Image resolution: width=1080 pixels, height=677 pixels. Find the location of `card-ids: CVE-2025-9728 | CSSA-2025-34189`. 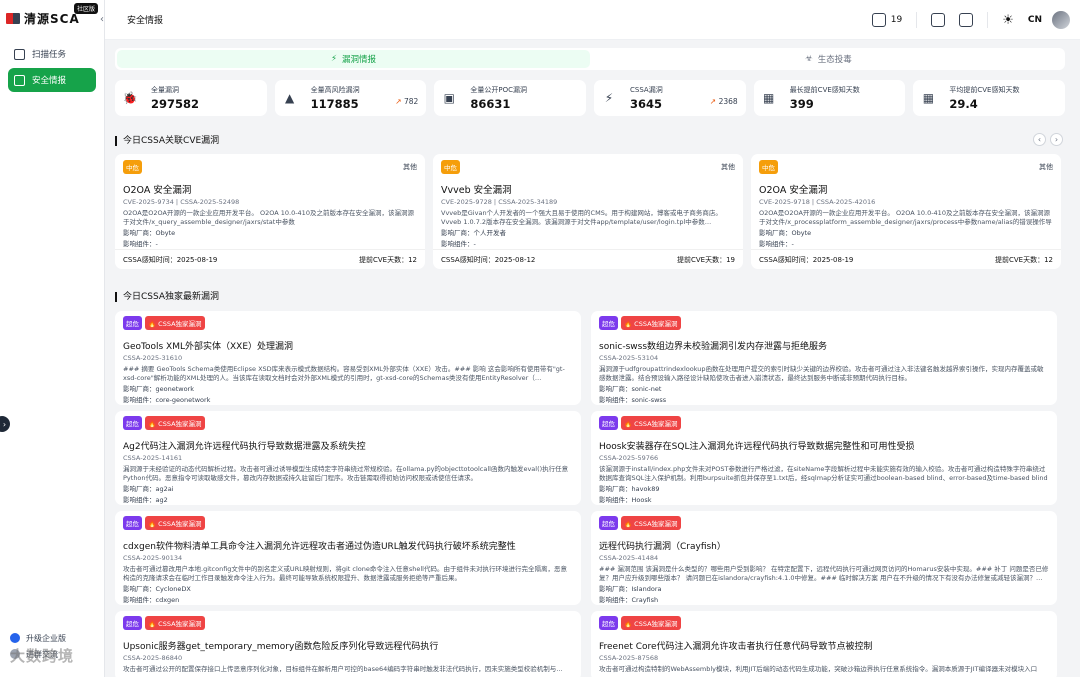

card-ids: CVE-2025-9728 | CSSA-2025-34189 is located at coordinates (499, 202).